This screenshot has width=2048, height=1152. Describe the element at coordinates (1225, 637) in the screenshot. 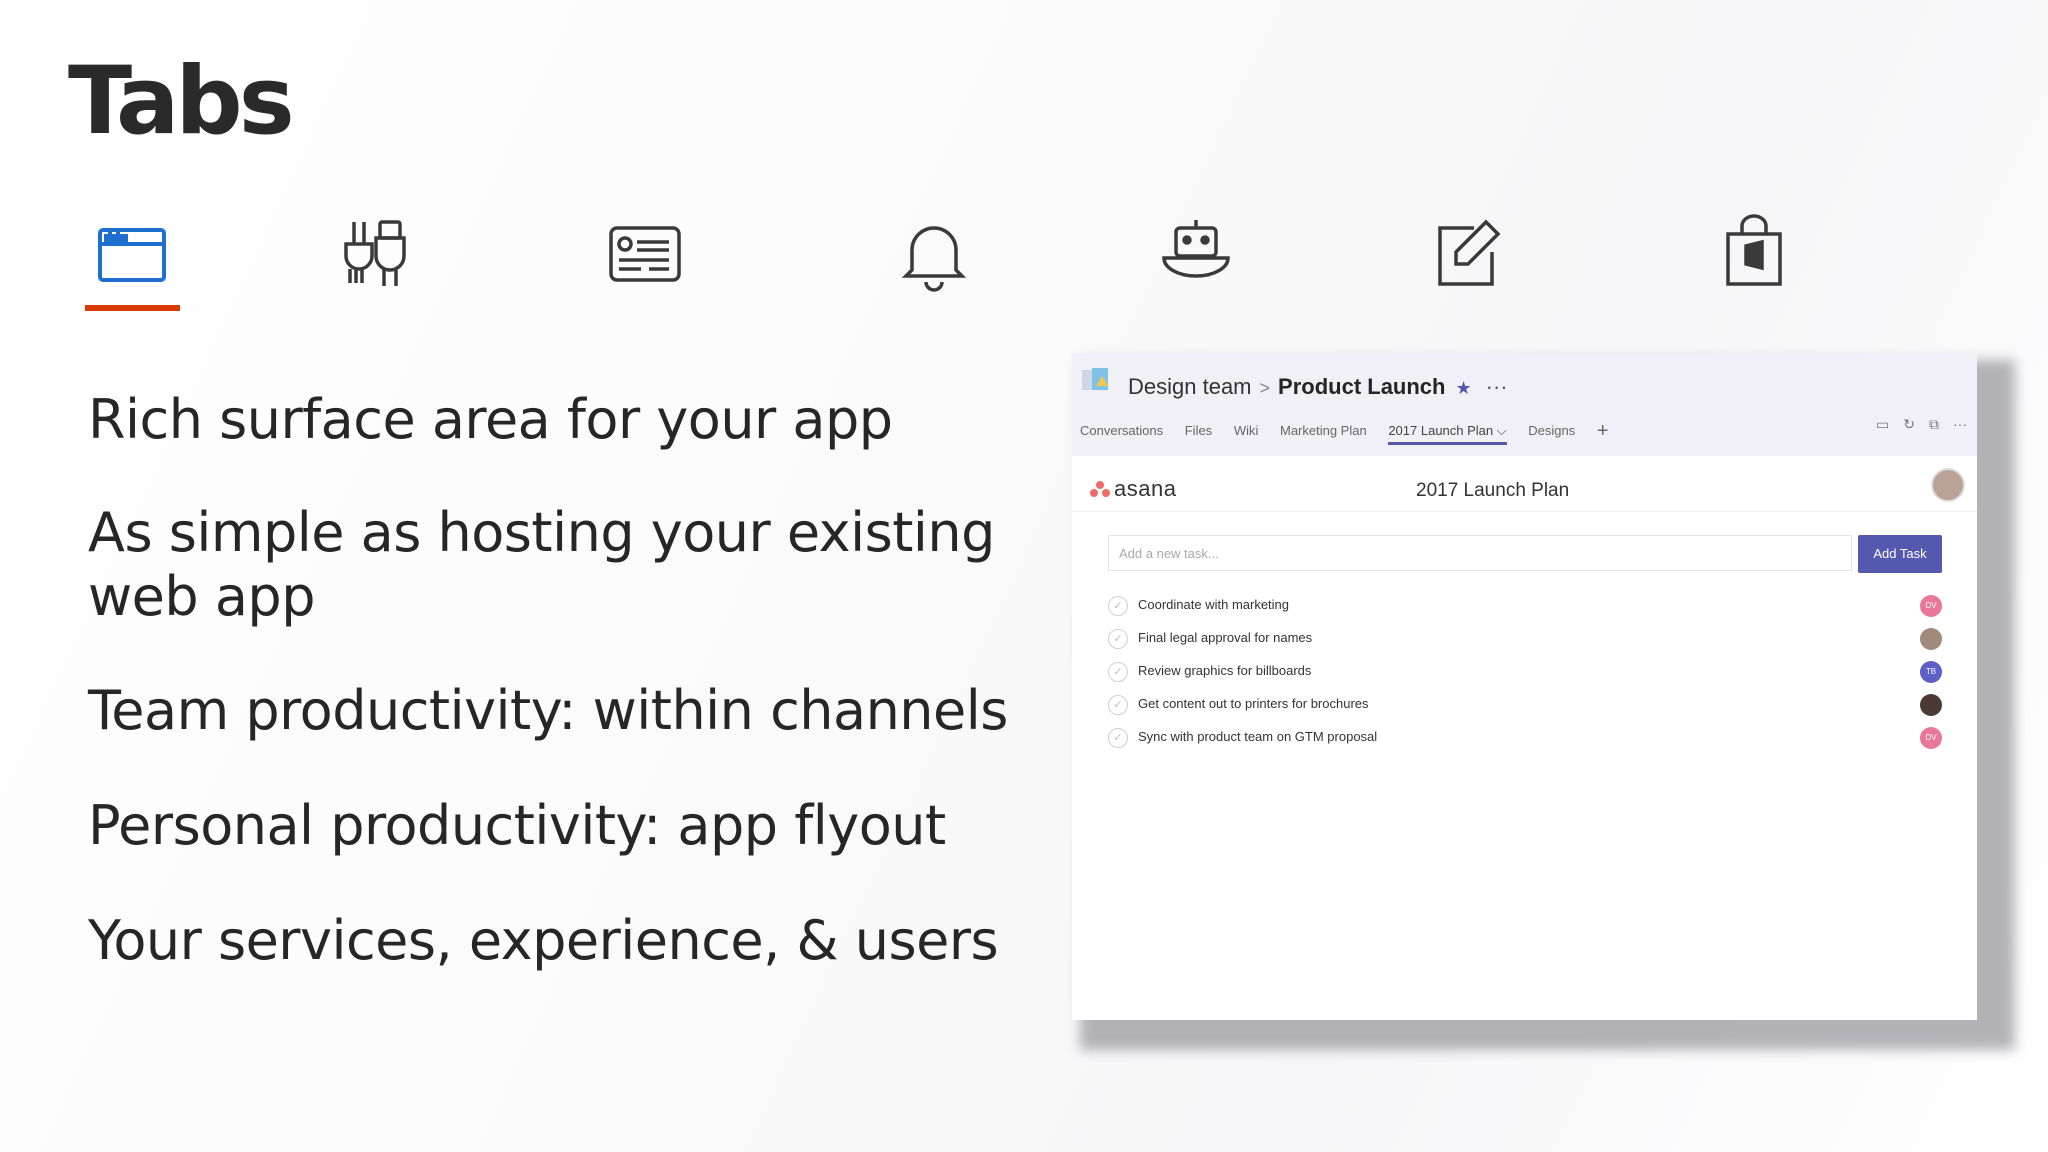

I see `task-label: Final legal approval for names` at that location.